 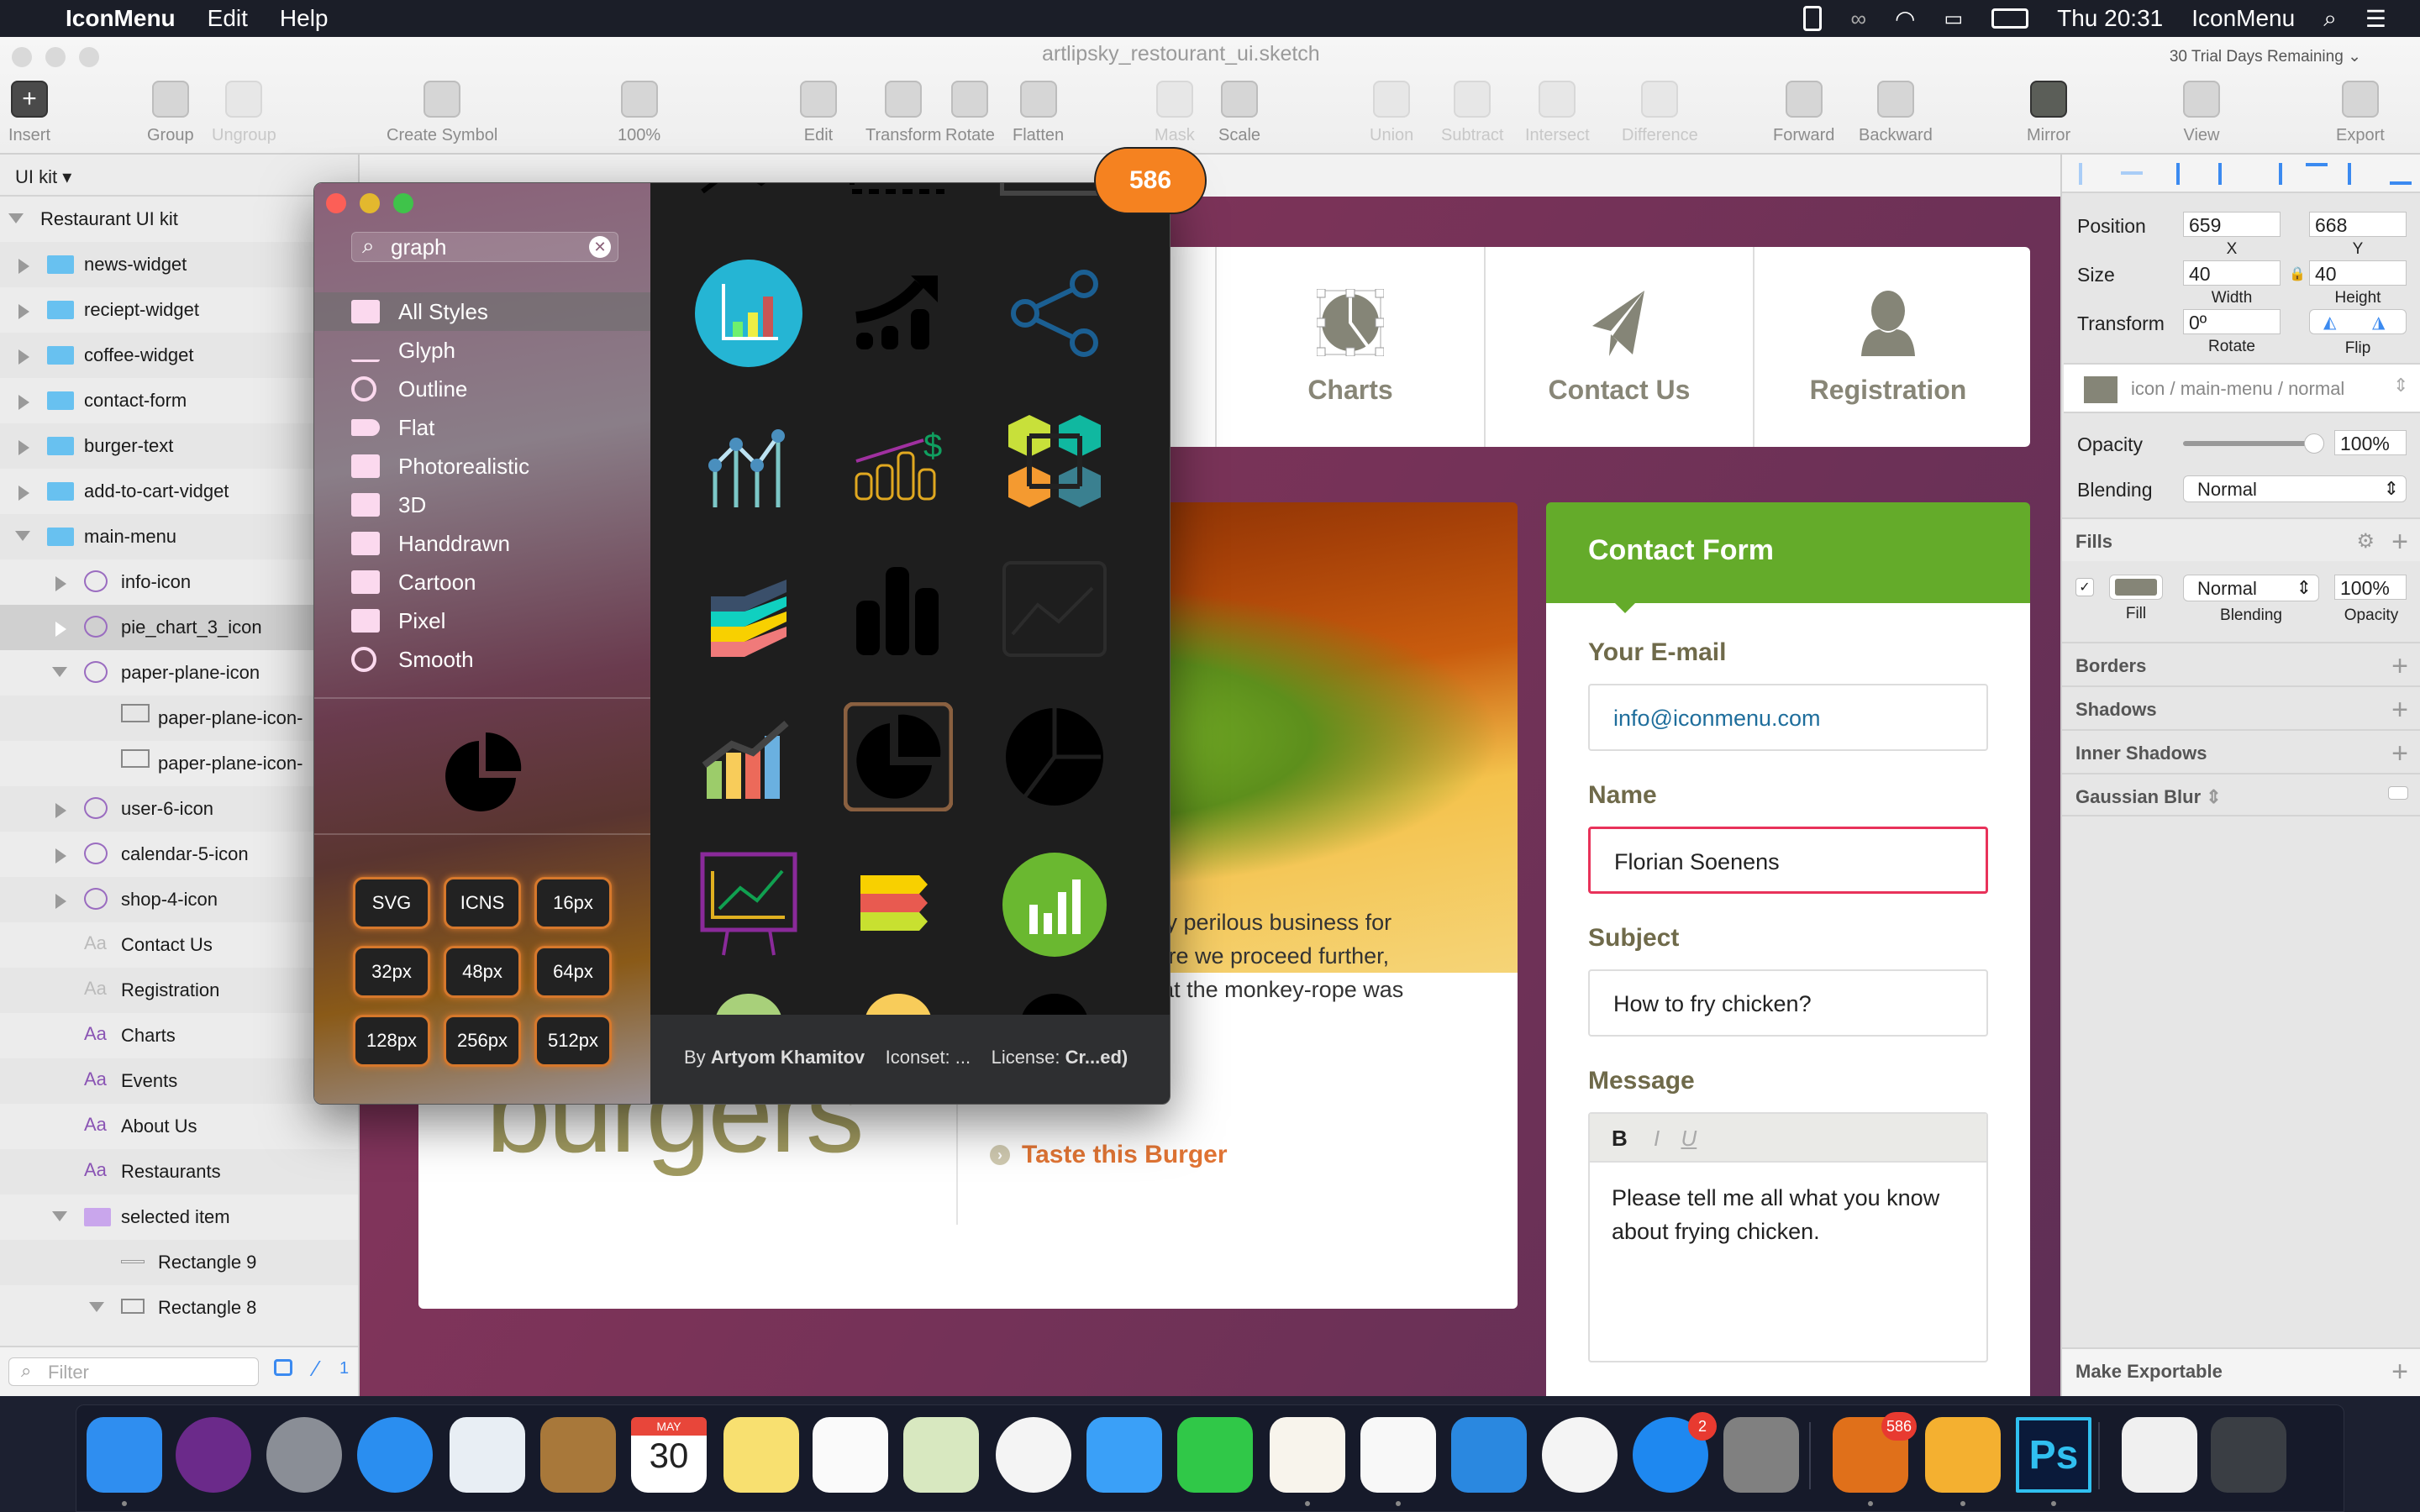 What do you see at coordinates (2370, 587) in the screenshot?
I see `fill-opacity-input: 100%` at bounding box center [2370, 587].